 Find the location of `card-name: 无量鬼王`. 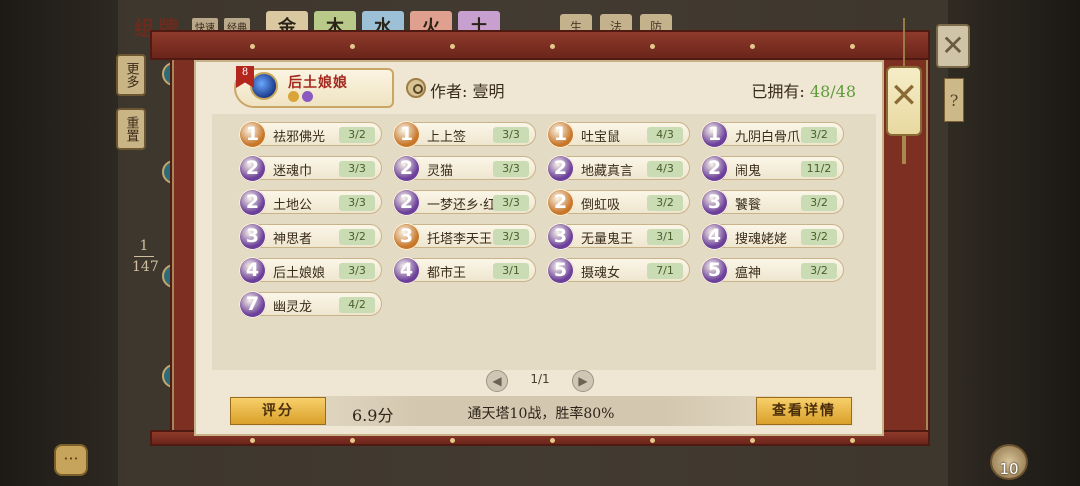

card-name: 无量鬼王 is located at coordinates (607, 239).